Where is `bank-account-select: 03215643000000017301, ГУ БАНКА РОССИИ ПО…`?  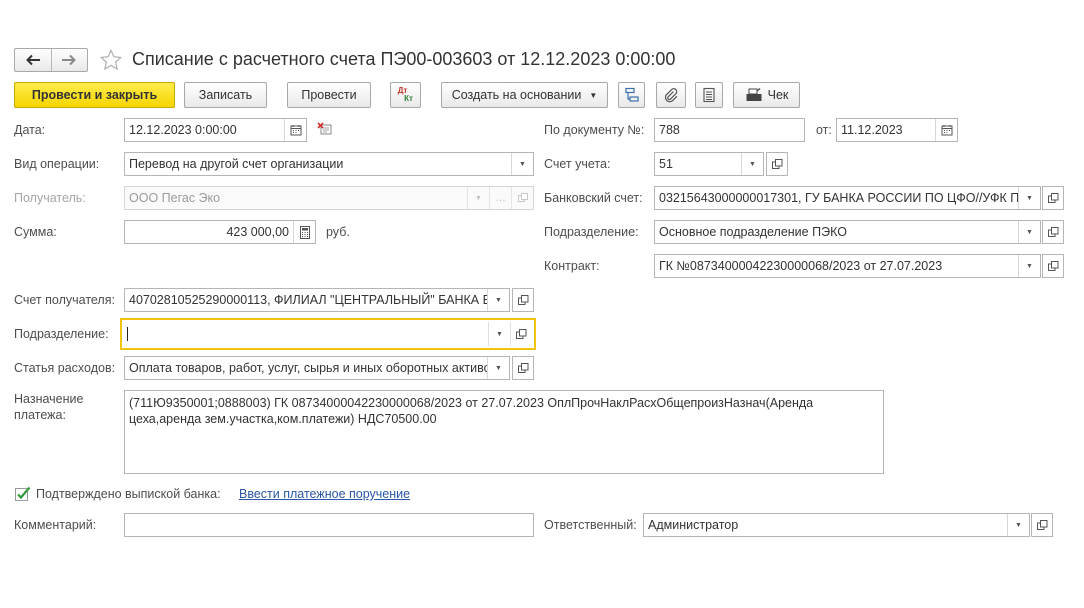
bank-account-select: 03215643000000017301, ГУ БАНКА РОССИИ ПО… is located at coordinates (847, 198).